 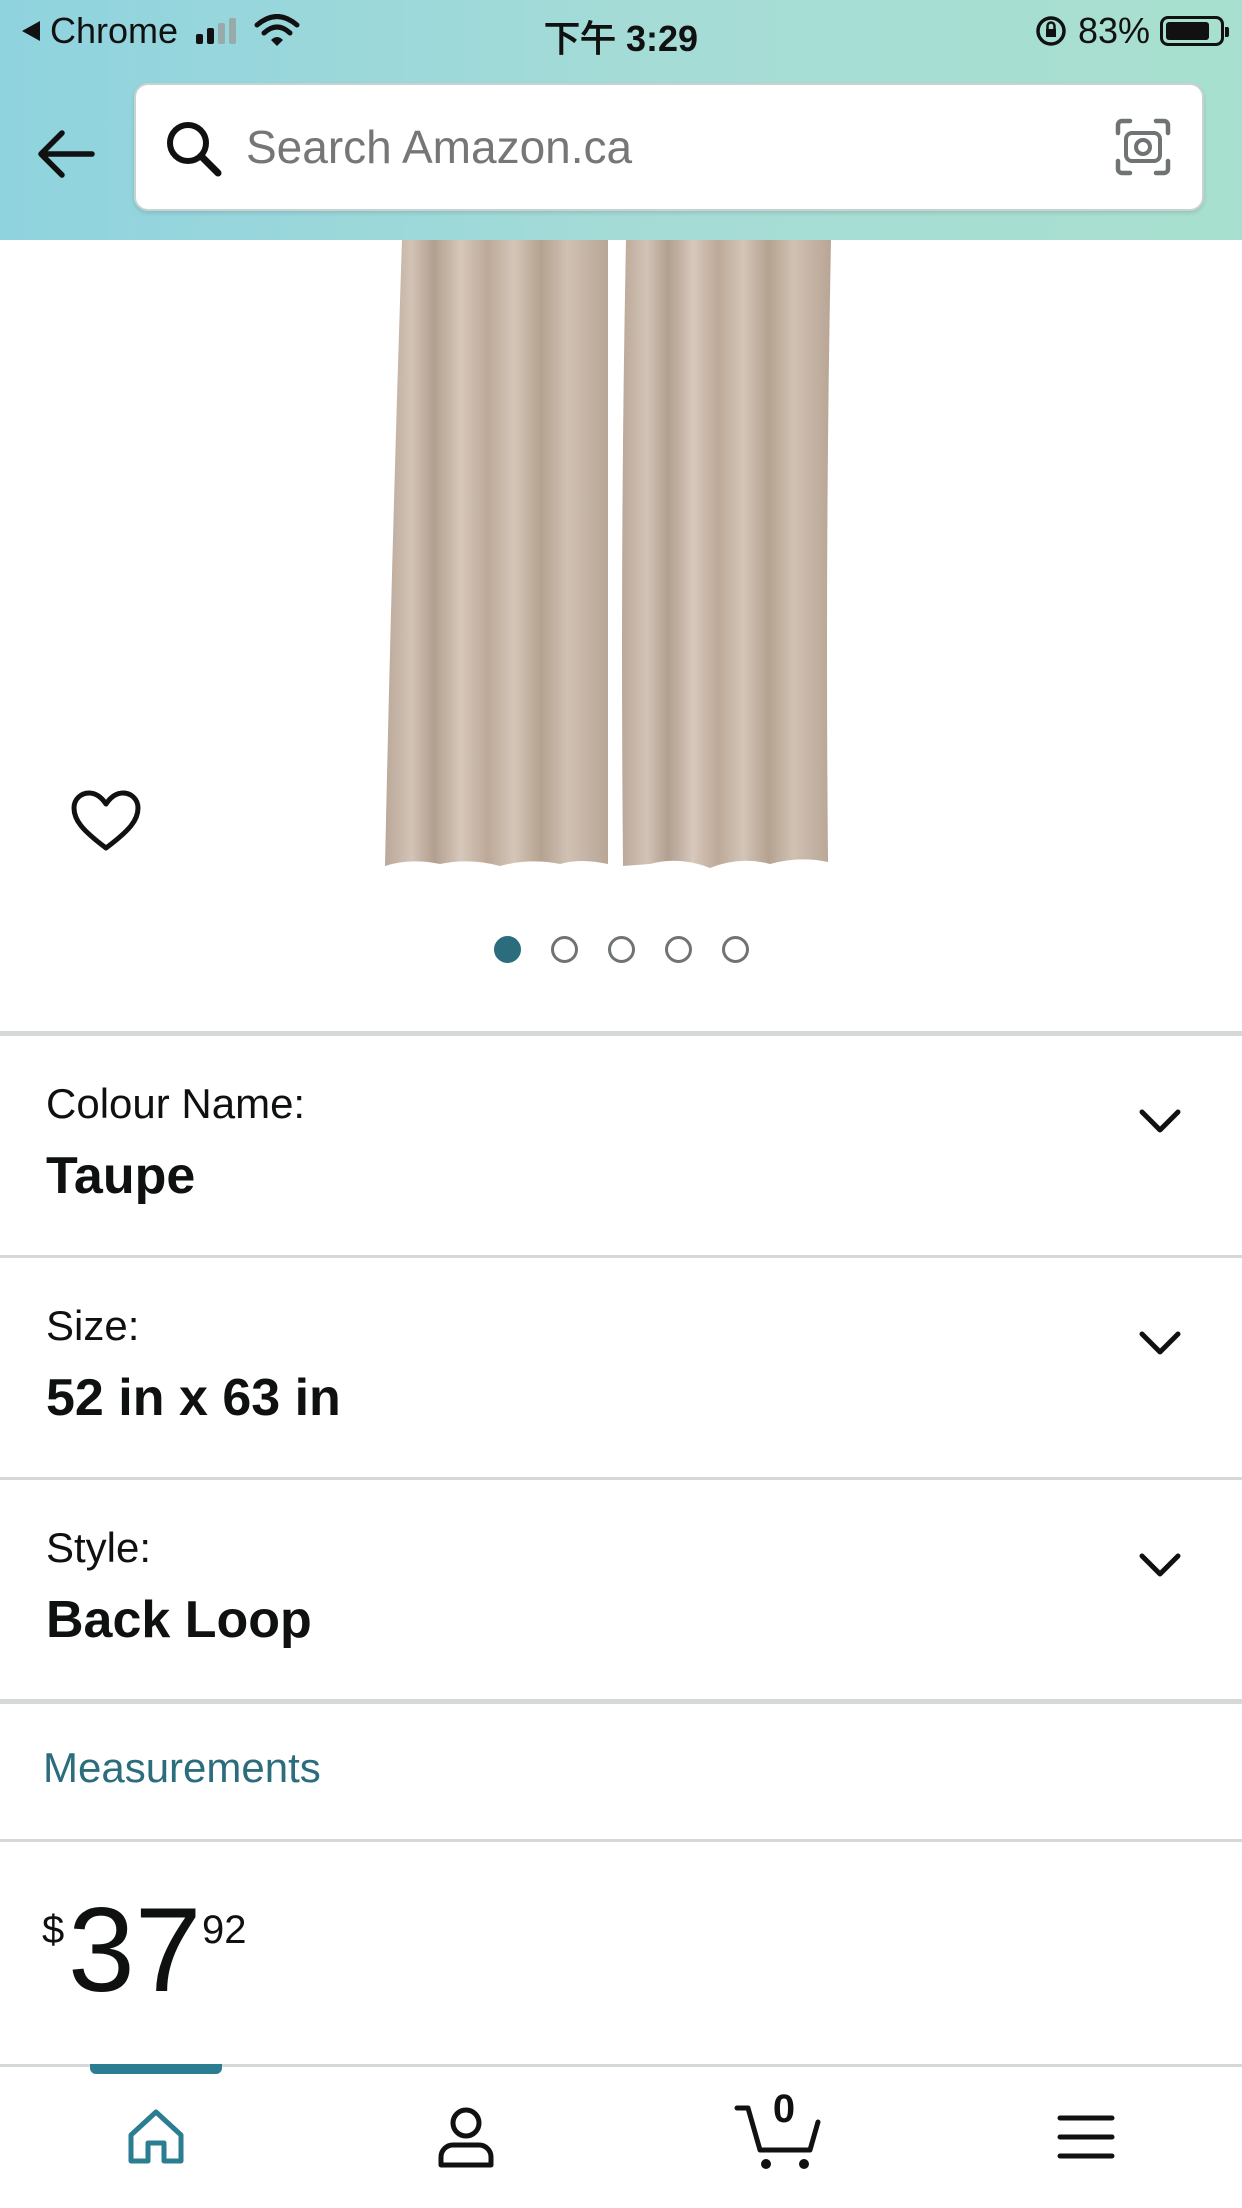 I want to click on camera-search-icon, so click(x=1143, y=147).